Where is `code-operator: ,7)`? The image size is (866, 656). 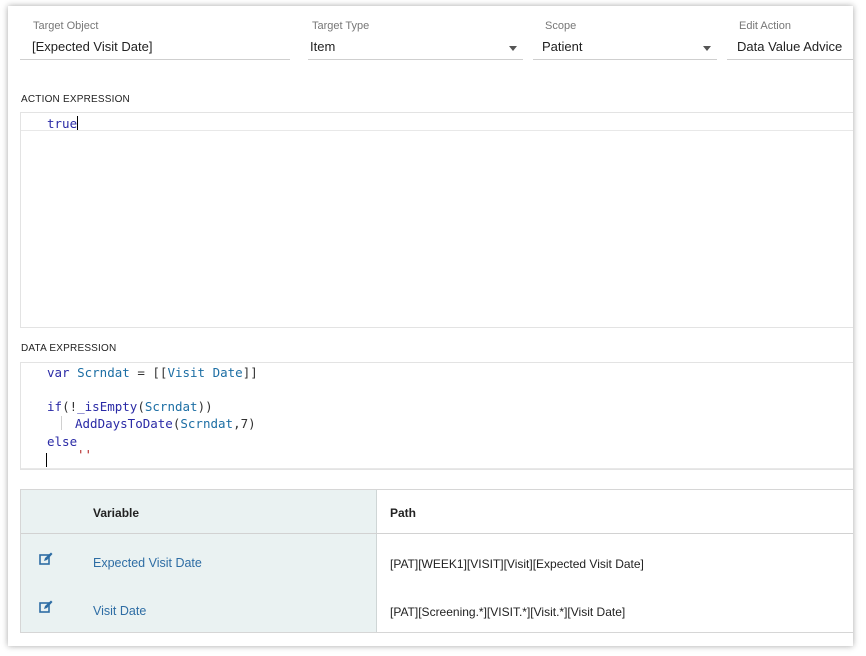
code-operator: ,7) is located at coordinates (244, 423).